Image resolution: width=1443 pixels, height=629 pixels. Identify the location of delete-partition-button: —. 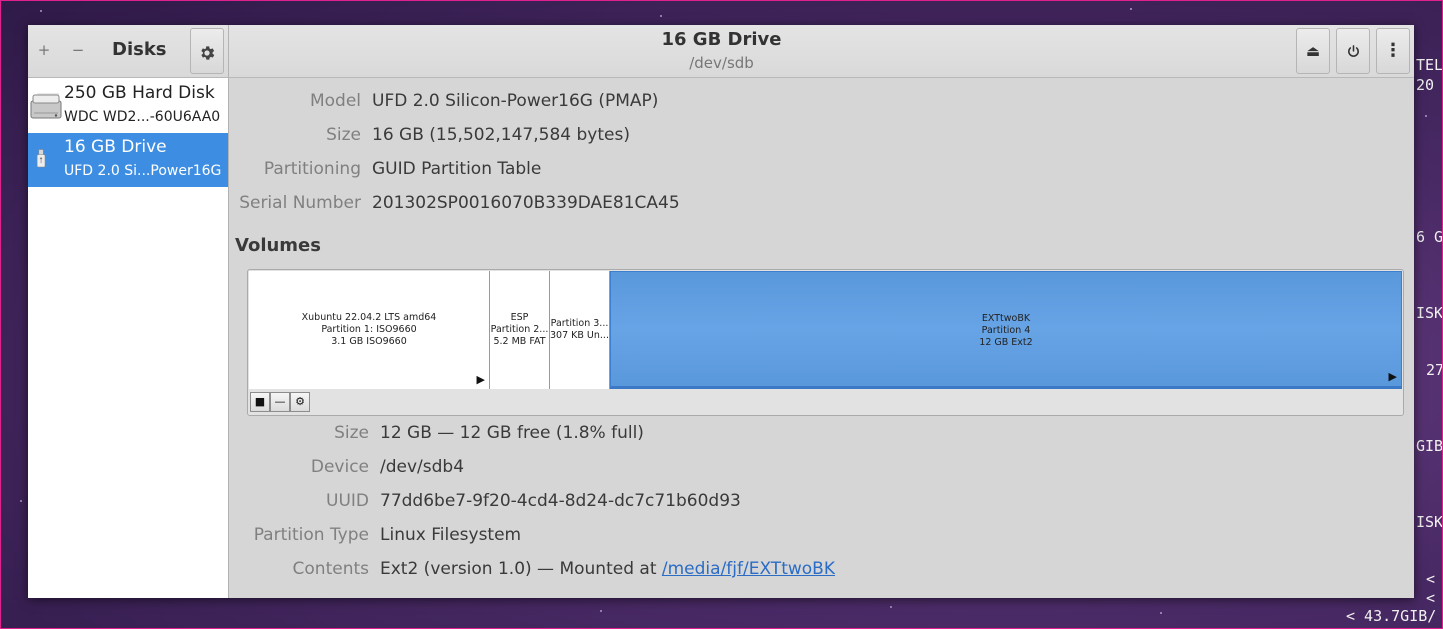
(280, 402).